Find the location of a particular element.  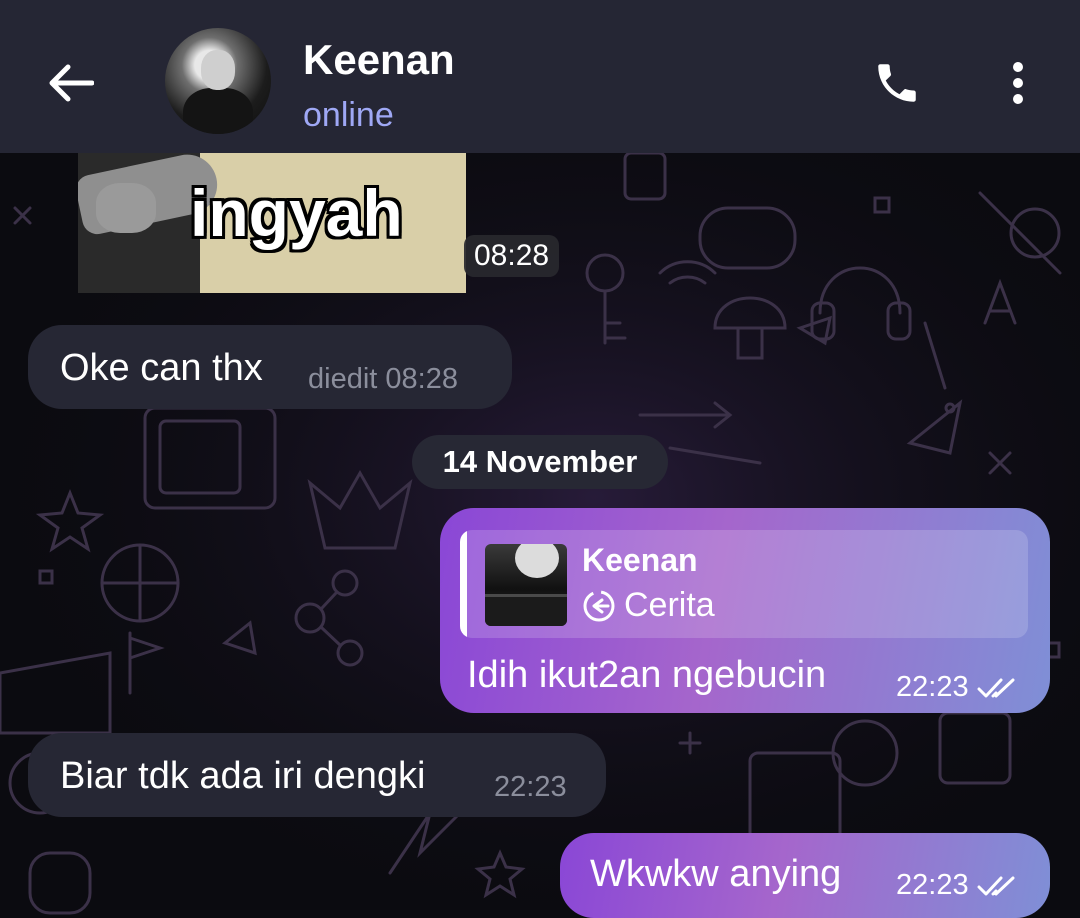

message-bubble-incoming: Biar tdk ada iri dengki 22:23 is located at coordinates (317, 775).